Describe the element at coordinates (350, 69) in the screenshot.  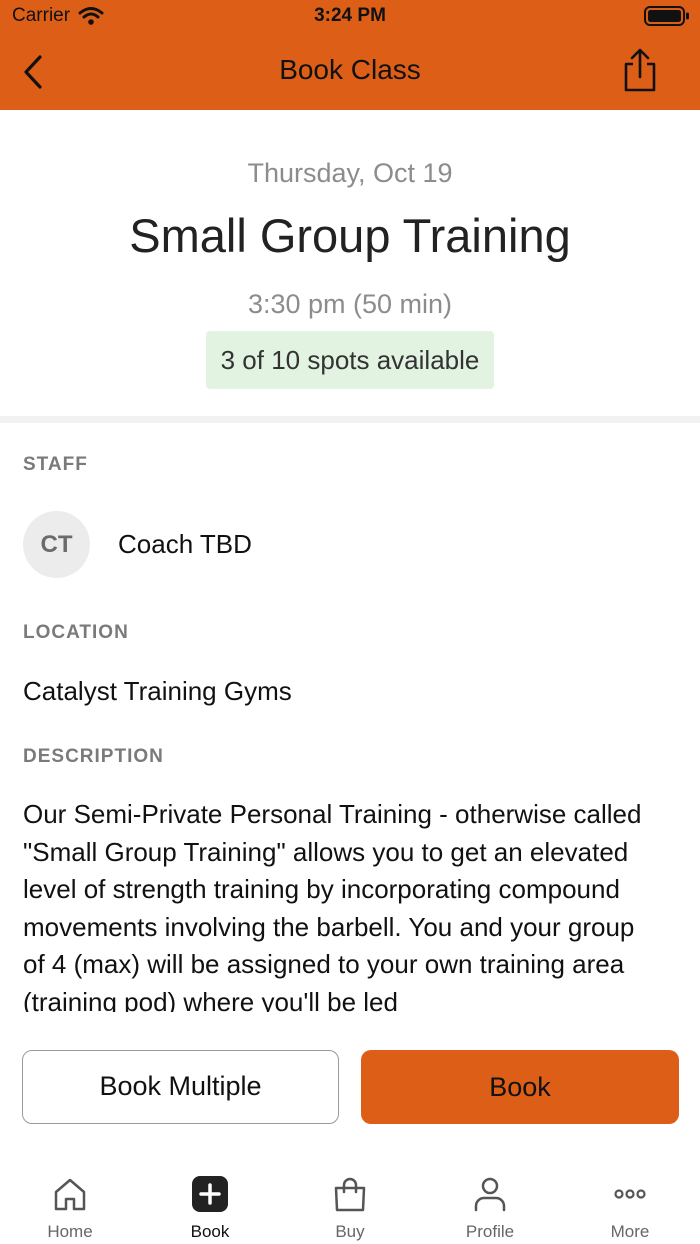
I see `page-title: Book Class` at that location.